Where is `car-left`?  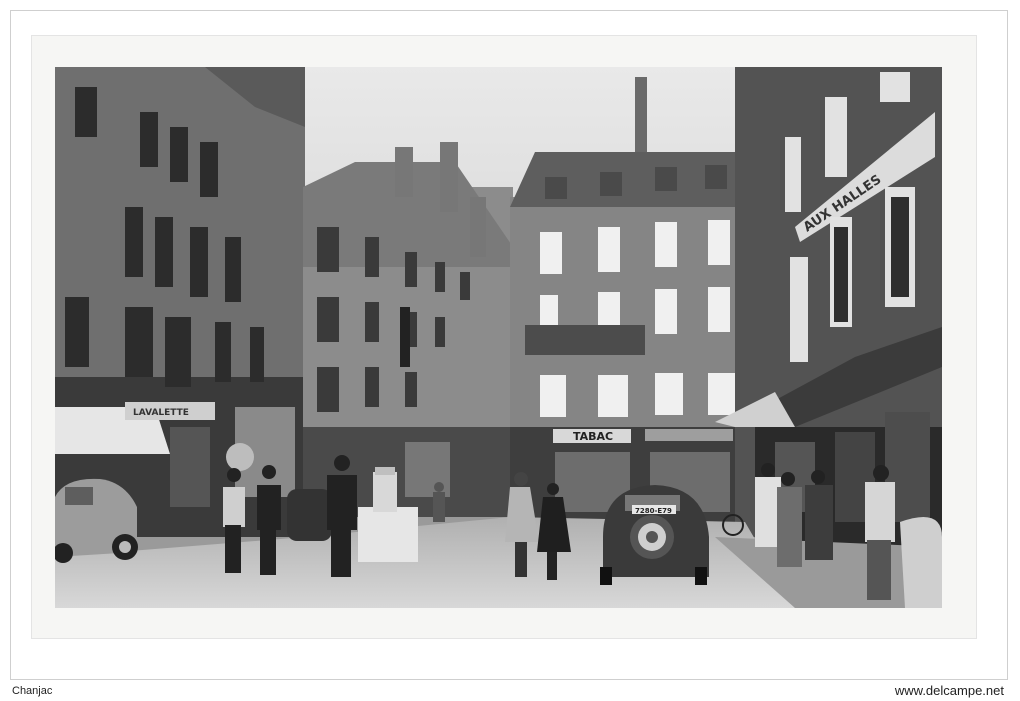 car-left is located at coordinates (96, 520).